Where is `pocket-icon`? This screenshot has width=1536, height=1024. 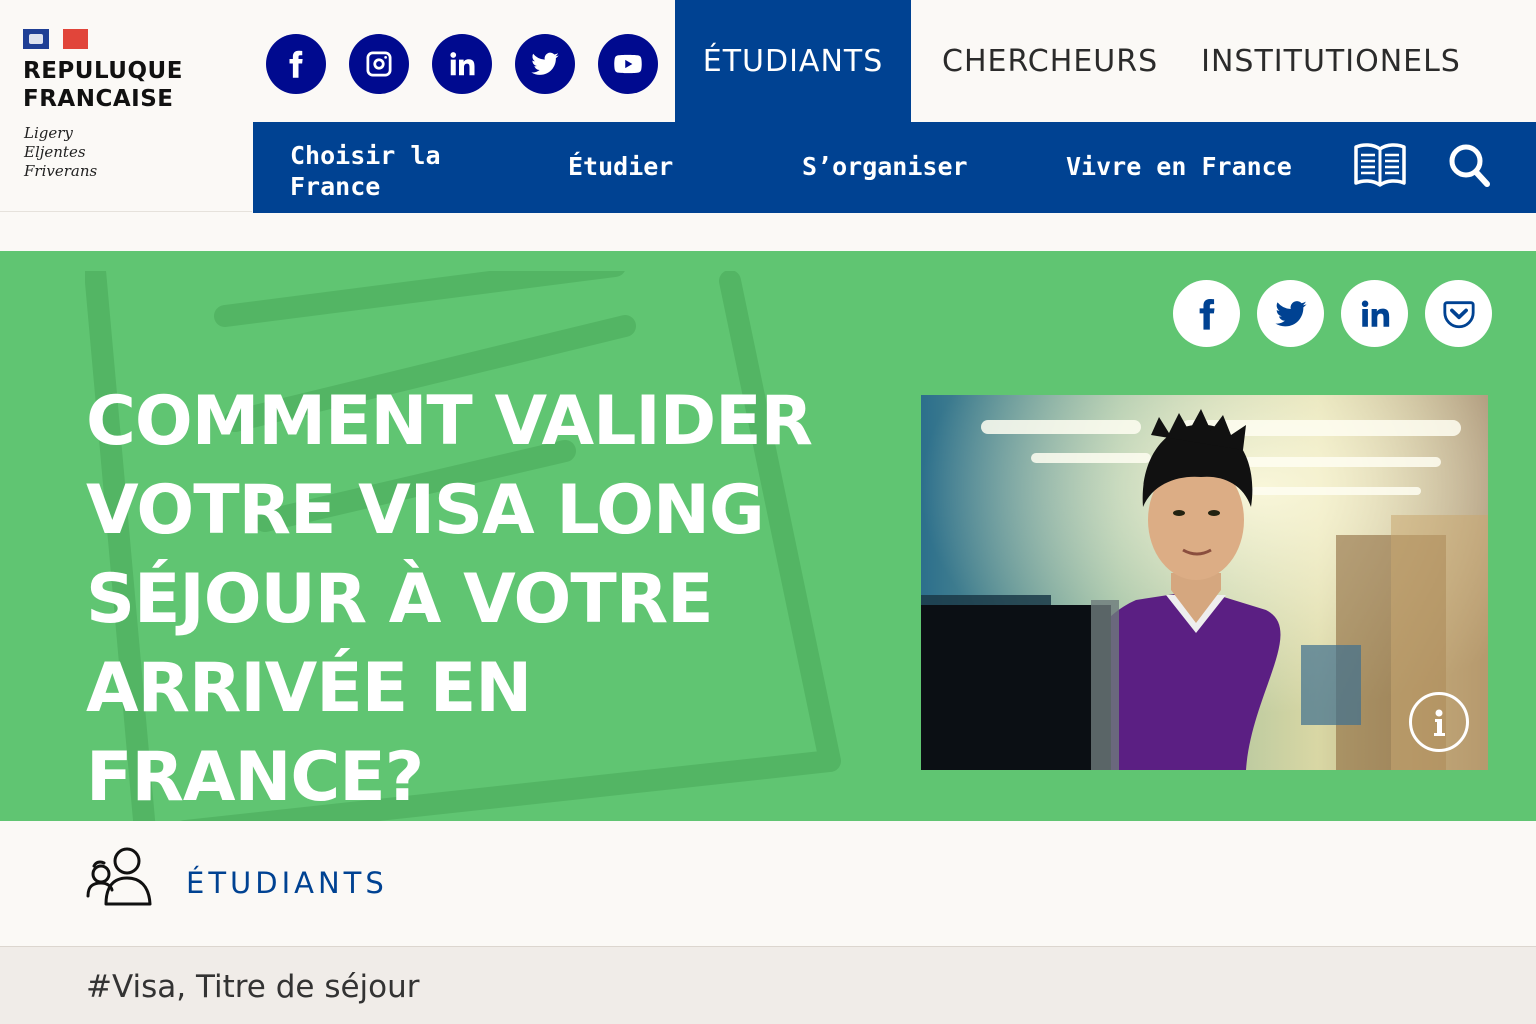
pocket-icon is located at coordinates (1458, 314).